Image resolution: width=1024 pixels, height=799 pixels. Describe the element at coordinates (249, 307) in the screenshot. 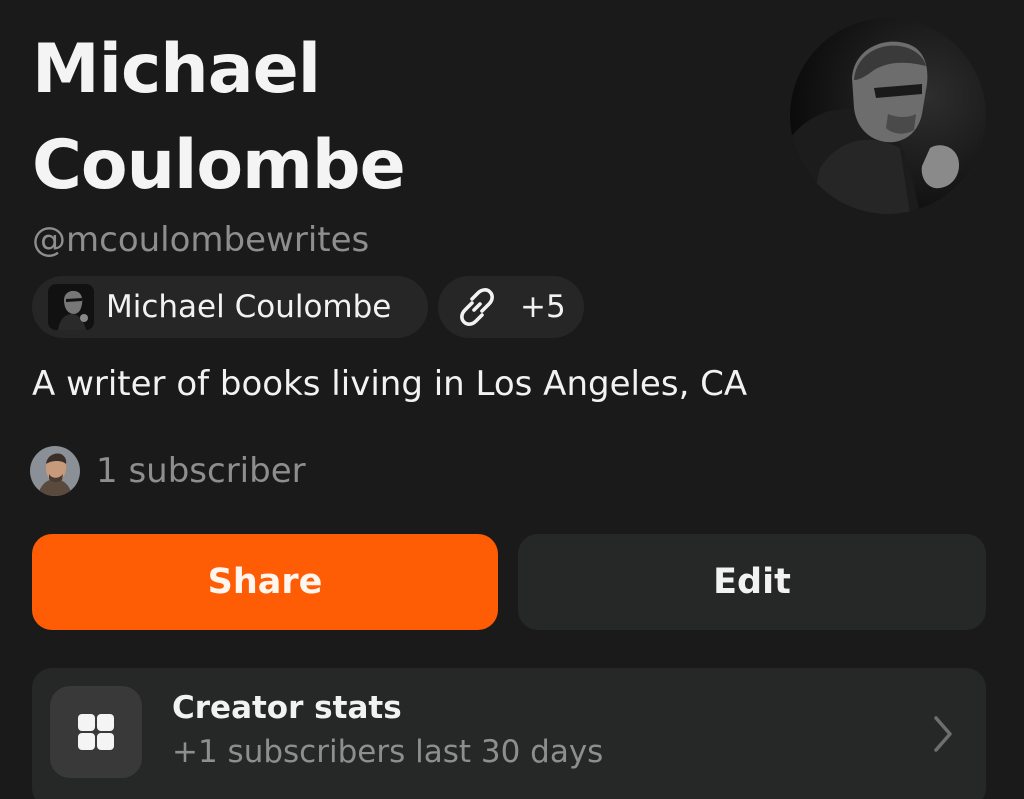

I see `account-chip-label: Michael Coulombe` at that location.